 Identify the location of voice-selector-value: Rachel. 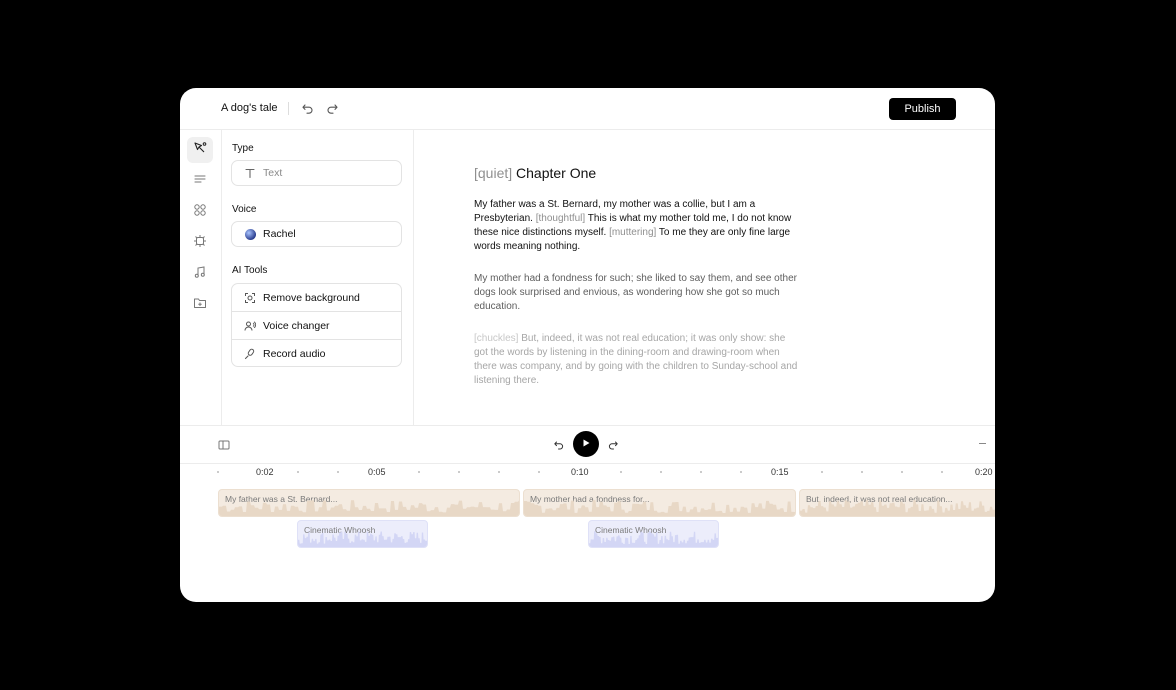
(279, 234).